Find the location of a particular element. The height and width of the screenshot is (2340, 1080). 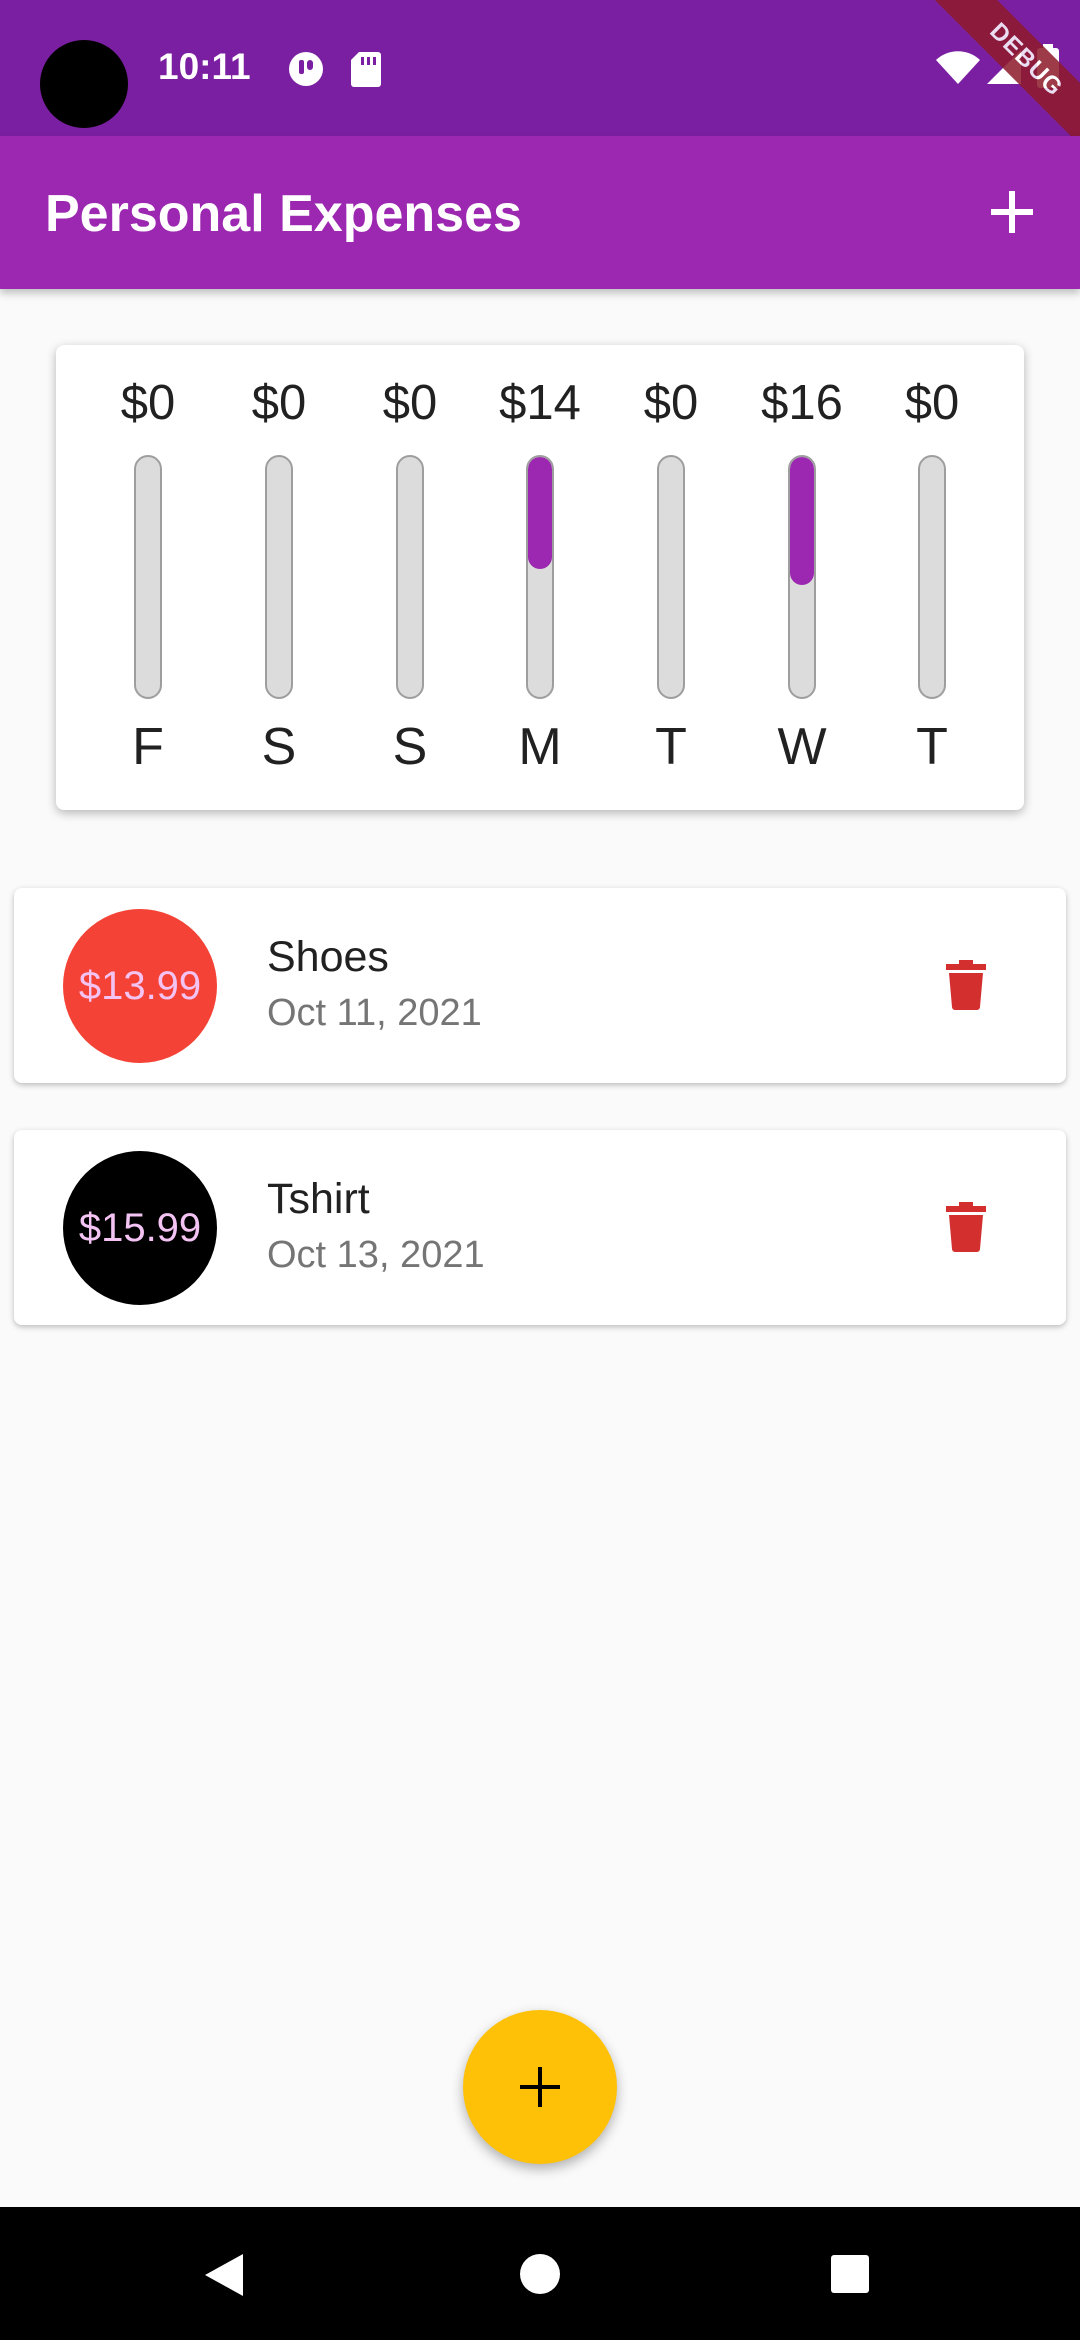

chart-bar-column: $14 M is located at coordinates (540, 577).